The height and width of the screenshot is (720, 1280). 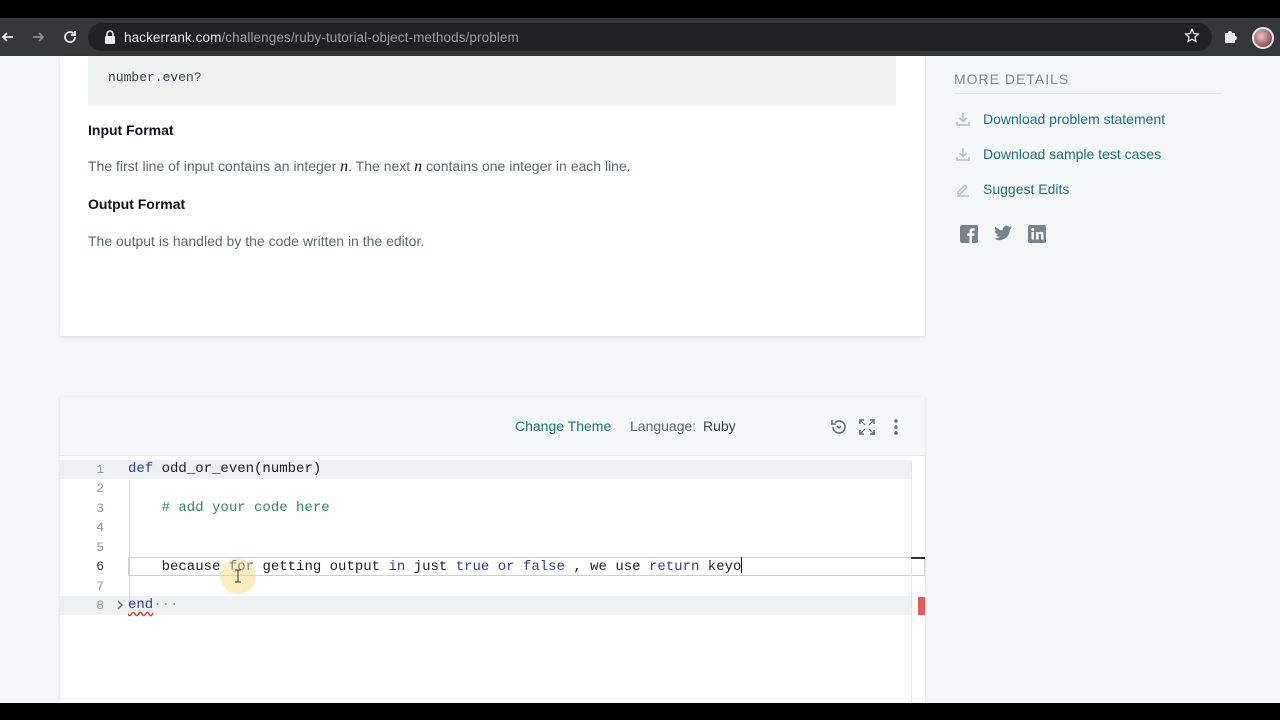 I want to click on code-token: false, so click(x=543, y=567).